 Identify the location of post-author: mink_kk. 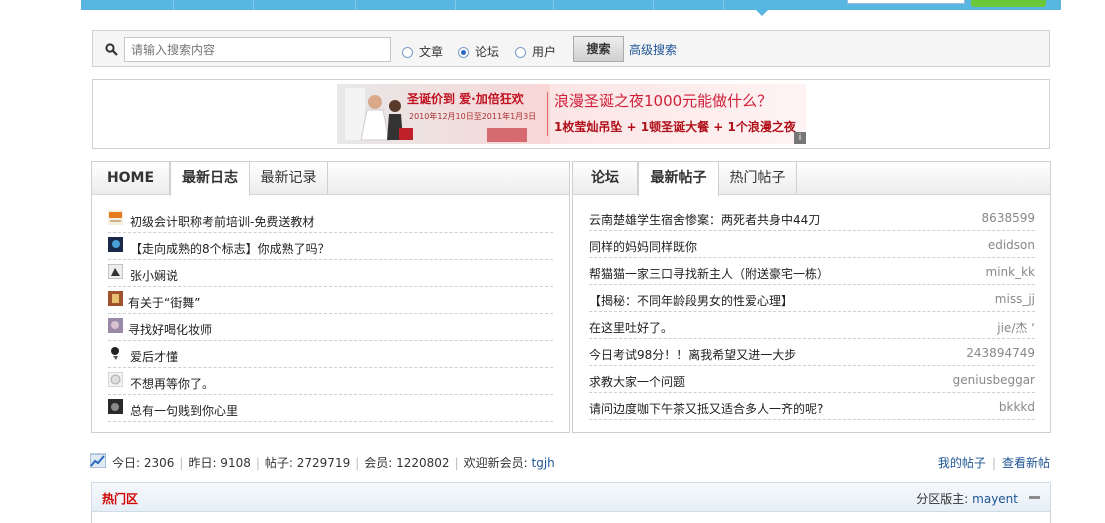
(1010, 272).